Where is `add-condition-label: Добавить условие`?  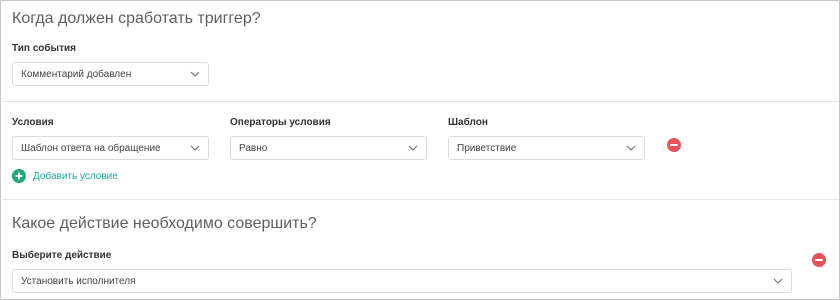 add-condition-label: Добавить условие is located at coordinates (75, 176).